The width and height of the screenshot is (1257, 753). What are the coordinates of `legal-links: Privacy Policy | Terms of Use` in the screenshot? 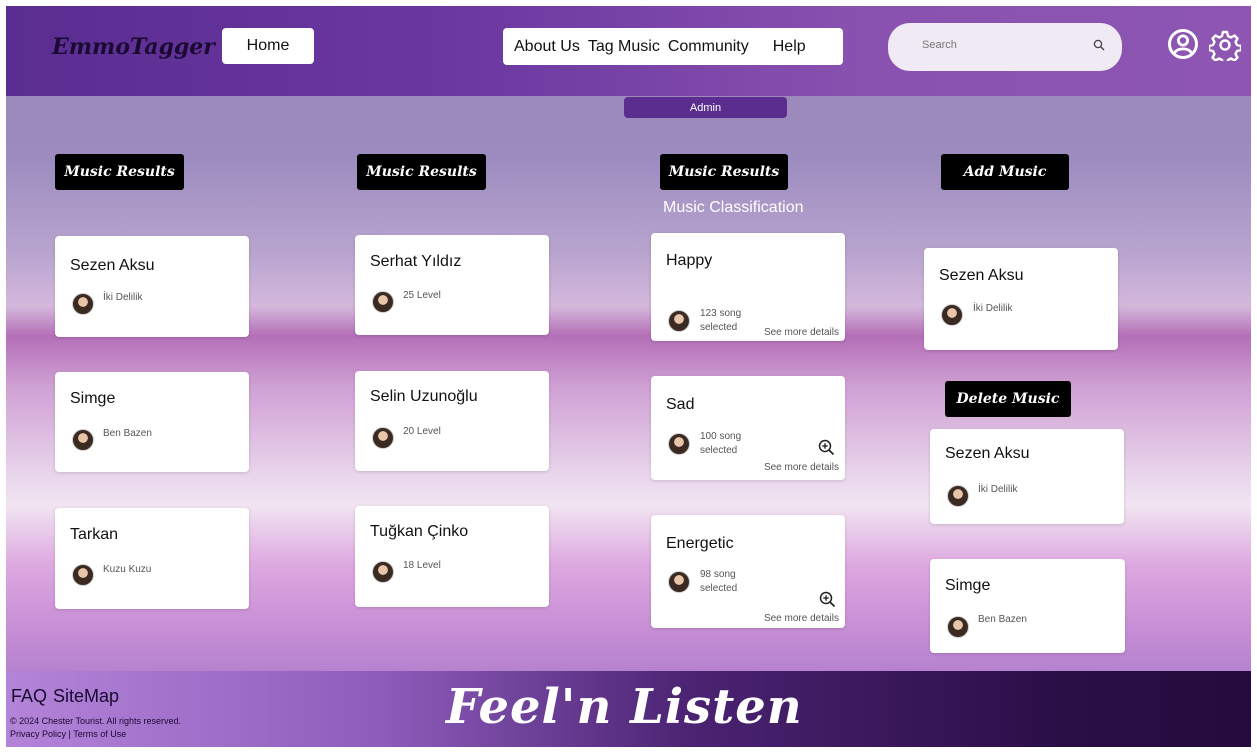 It's located at (68, 734).